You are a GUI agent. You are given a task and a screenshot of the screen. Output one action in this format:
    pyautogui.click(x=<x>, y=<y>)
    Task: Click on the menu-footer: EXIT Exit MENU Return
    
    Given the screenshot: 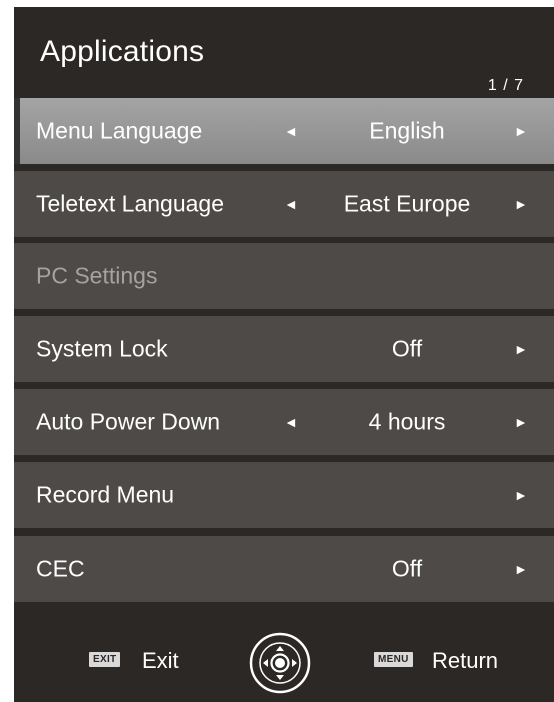 What is the action you would take?
    pyautogui.click(x=284, y=657)
    